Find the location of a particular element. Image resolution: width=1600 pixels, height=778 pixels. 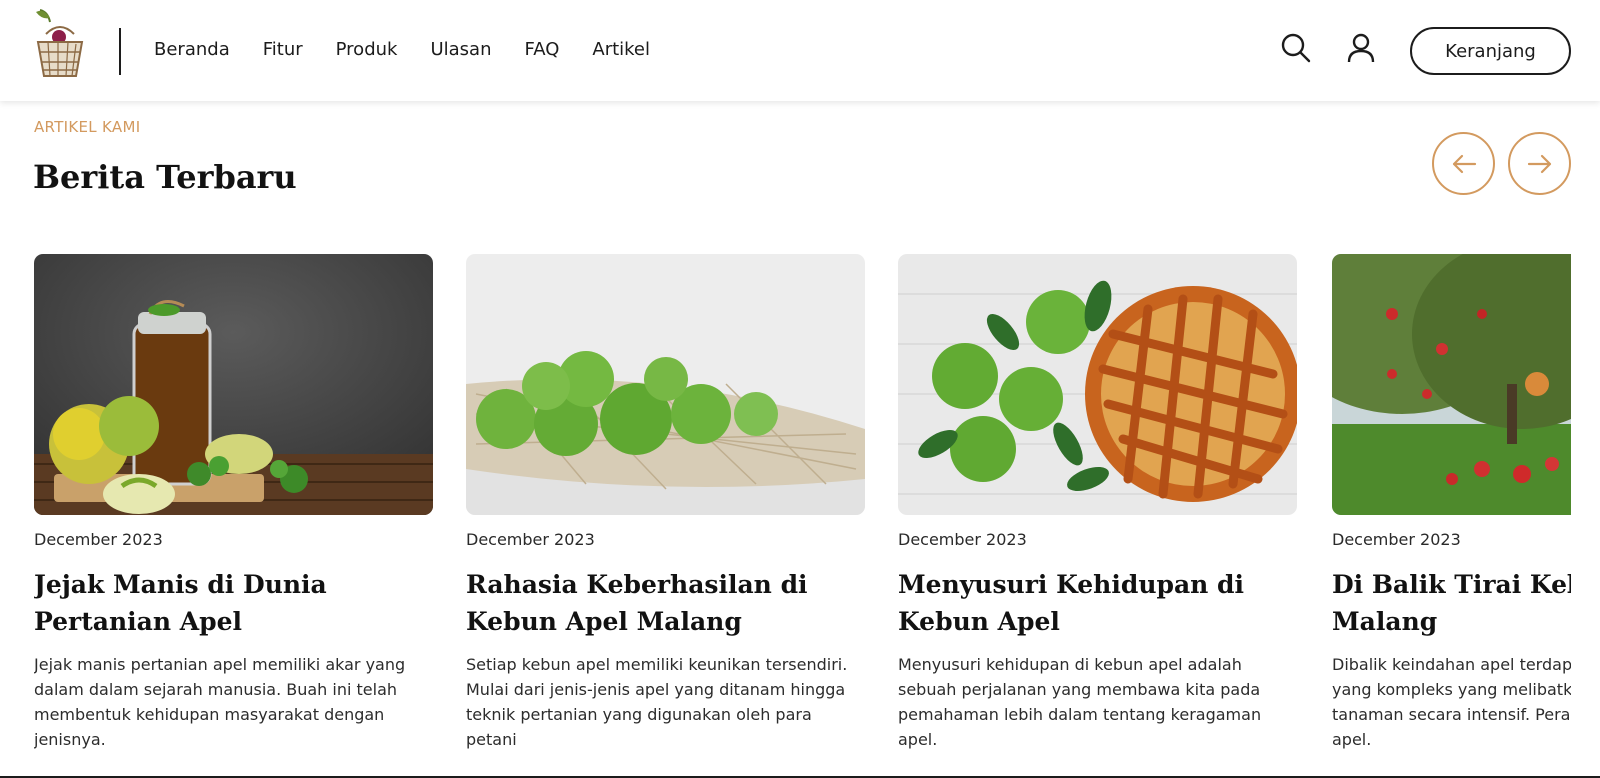

nav-produk: Produk is located at coordinates (367, 50).